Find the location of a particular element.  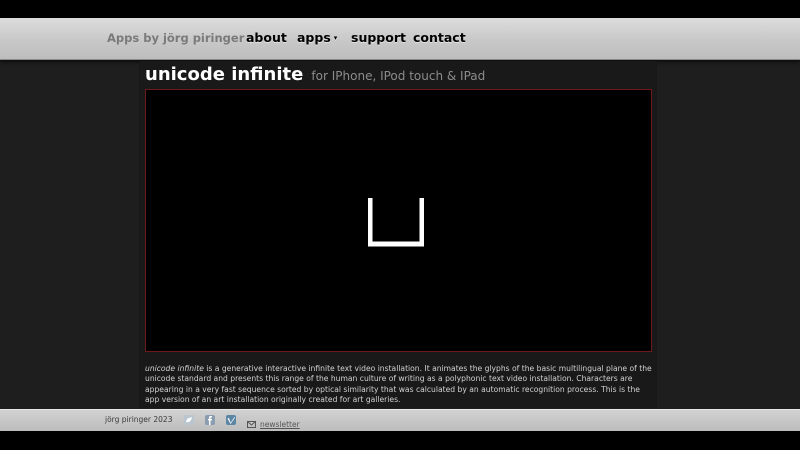

nav-about: about is located at coordinates (266, 37).